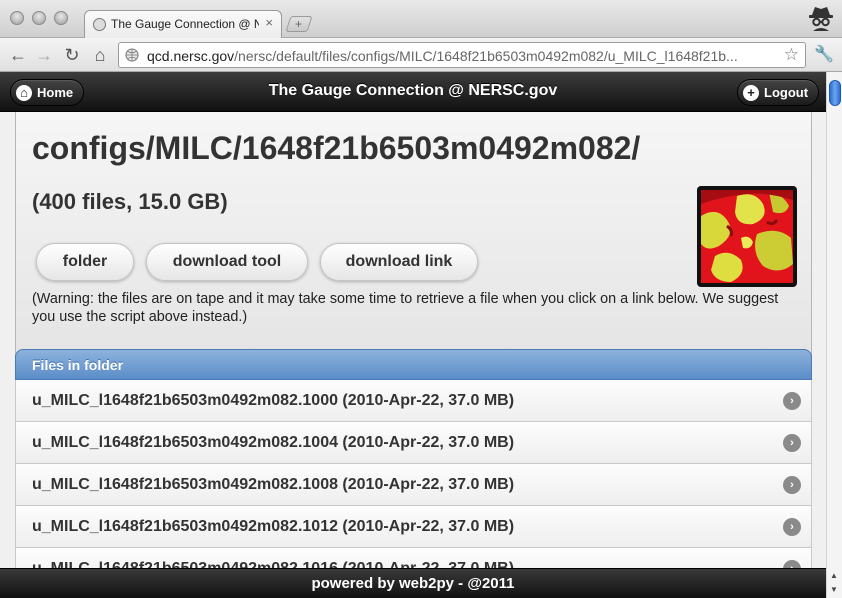  Describe the element at coordinates (100, 55) in the screenshot. I see `home-icon: ⌂` at that location.